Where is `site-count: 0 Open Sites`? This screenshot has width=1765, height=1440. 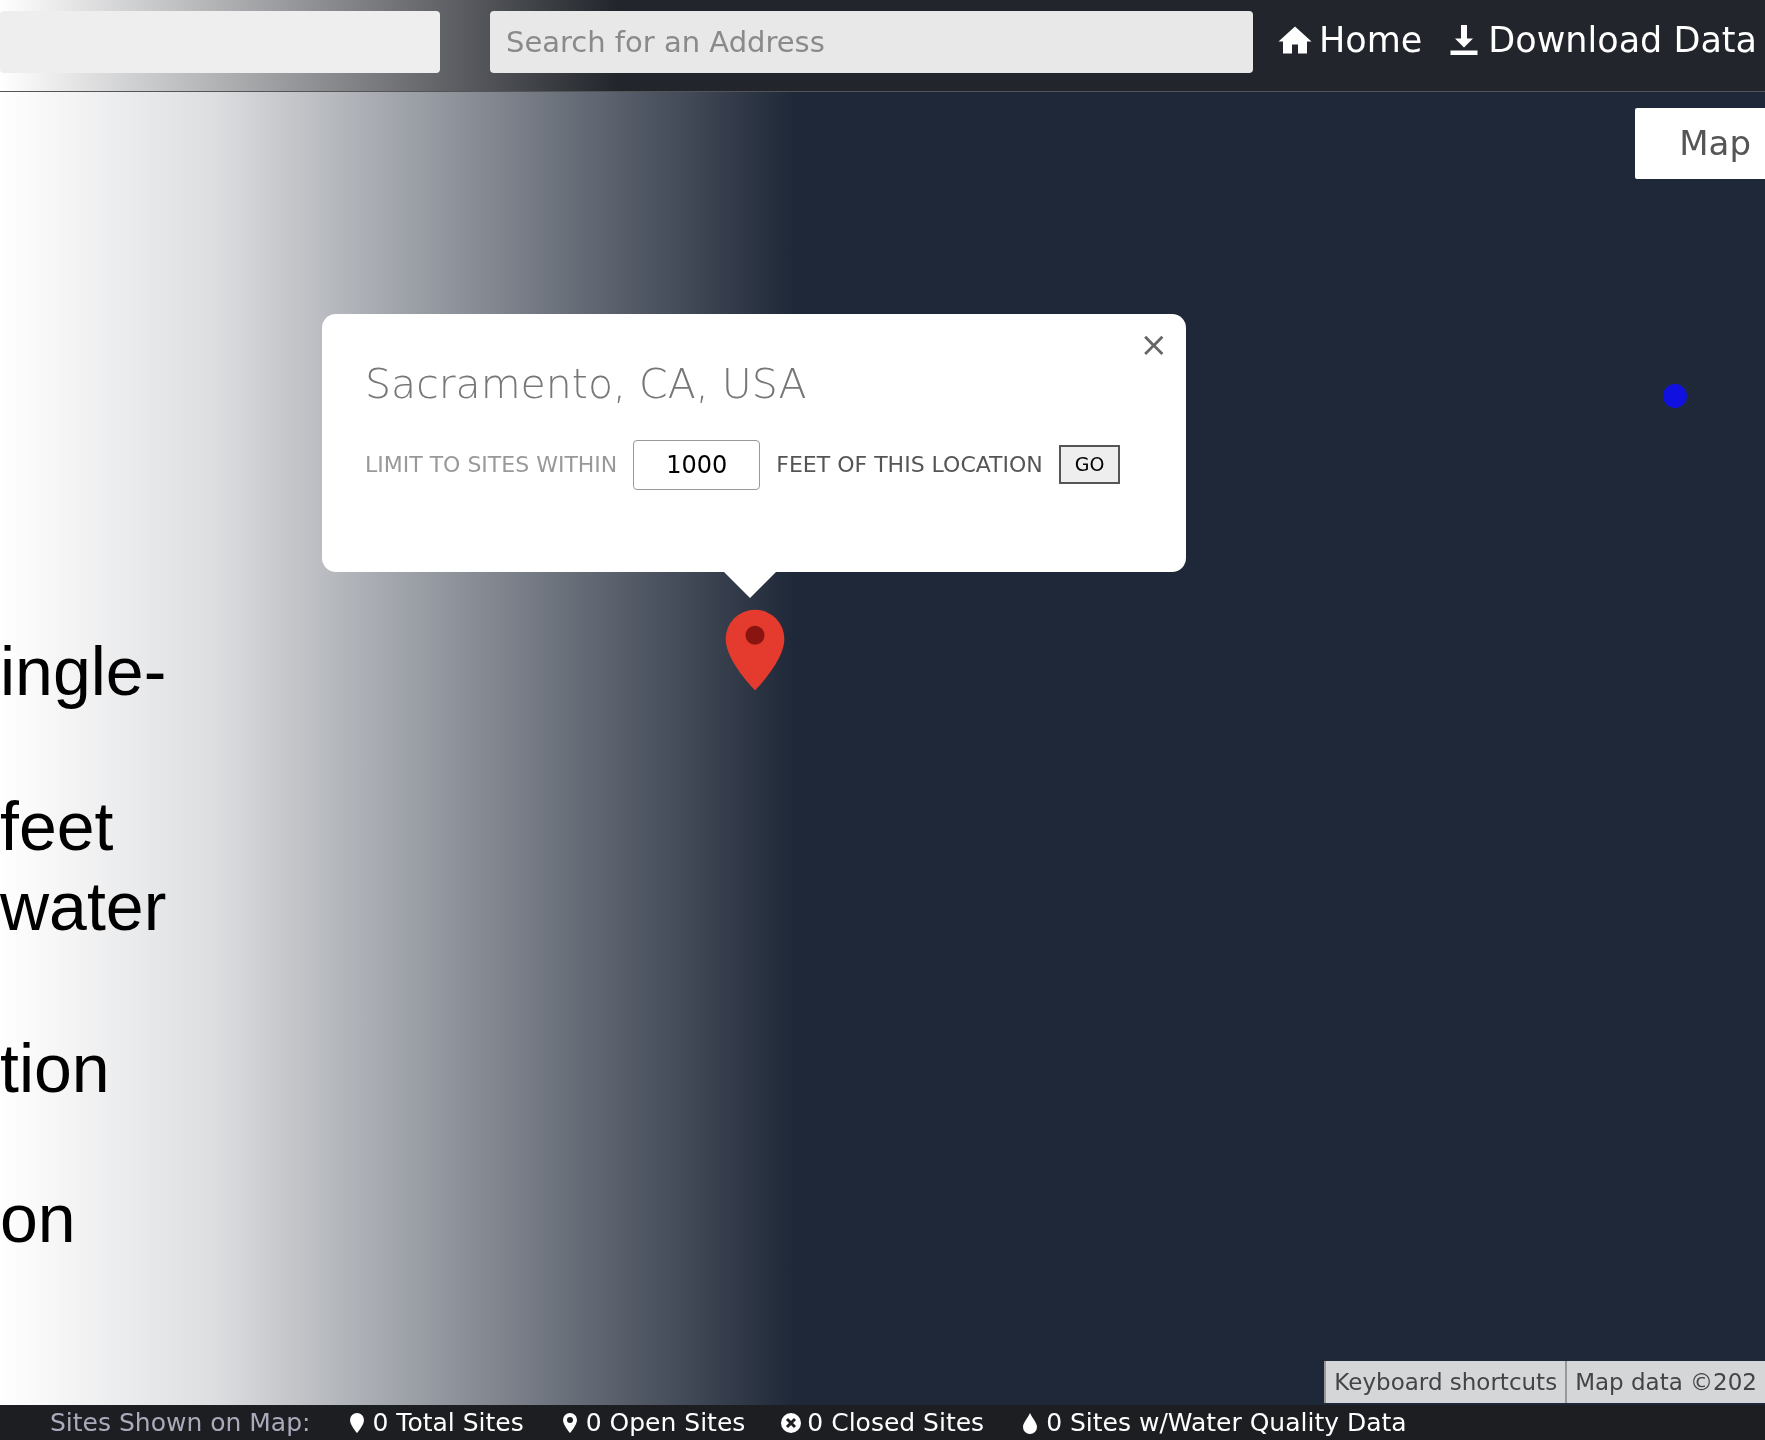 site-count: 0 Open Sites is located at coordinates (665, 1422).